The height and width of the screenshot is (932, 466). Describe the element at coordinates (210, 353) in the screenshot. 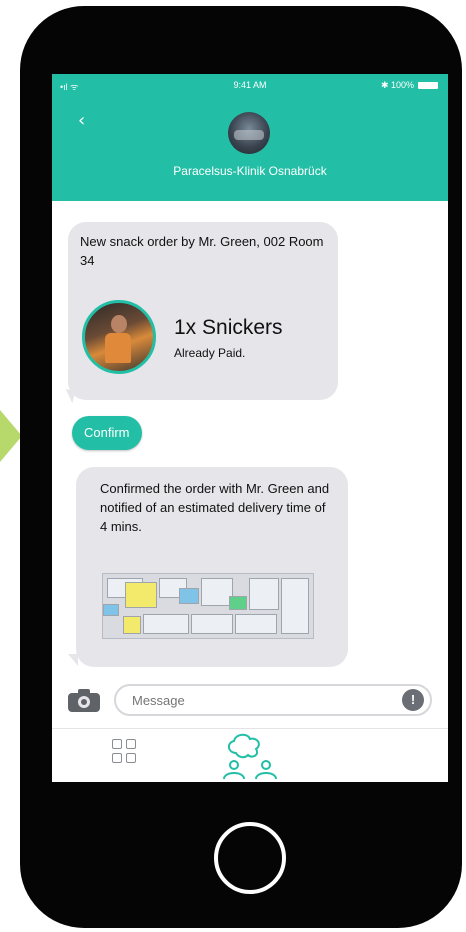

I see `payment-status: Already Paid.` at that location.